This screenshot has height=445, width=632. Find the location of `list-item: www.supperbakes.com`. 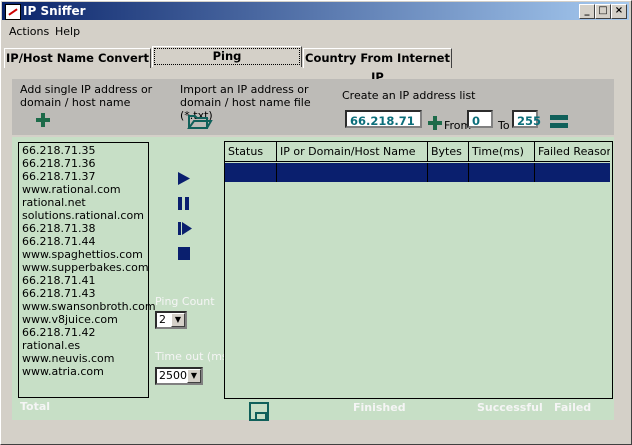

list-item: www.supperbakes.com is located at coordinates (85, 267).